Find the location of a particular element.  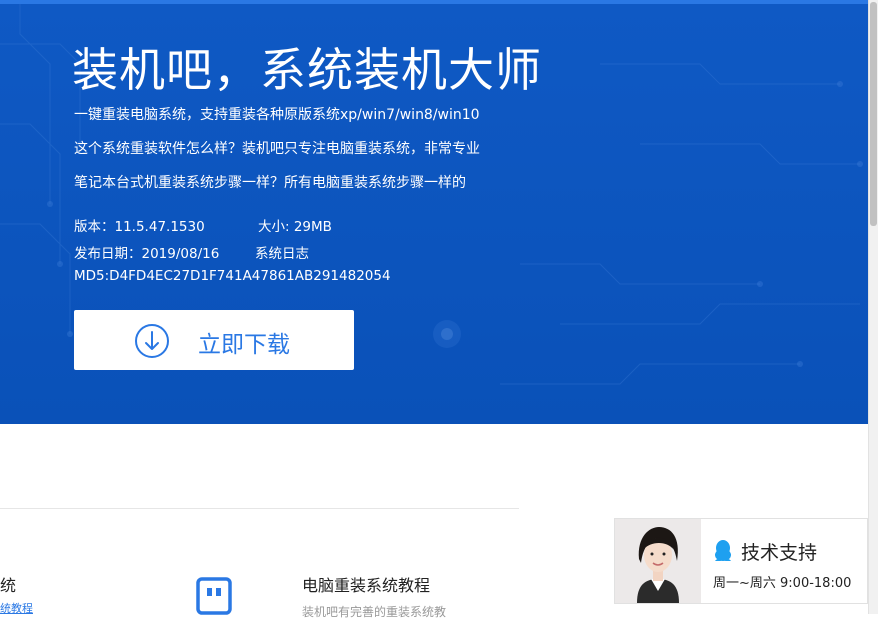

tech-support-widget: 技术支持 周一~周六 9:00-18:00 is located at coordinates (741, 561).